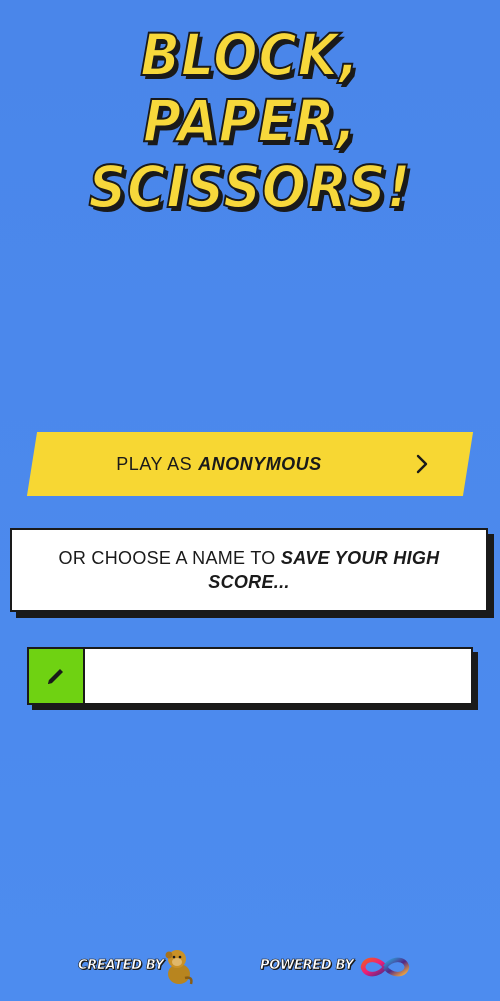 The width and height of the screenshot is (500, 1001). I want to click on play-button-prefix: PLAY AS, so click(154, 463).